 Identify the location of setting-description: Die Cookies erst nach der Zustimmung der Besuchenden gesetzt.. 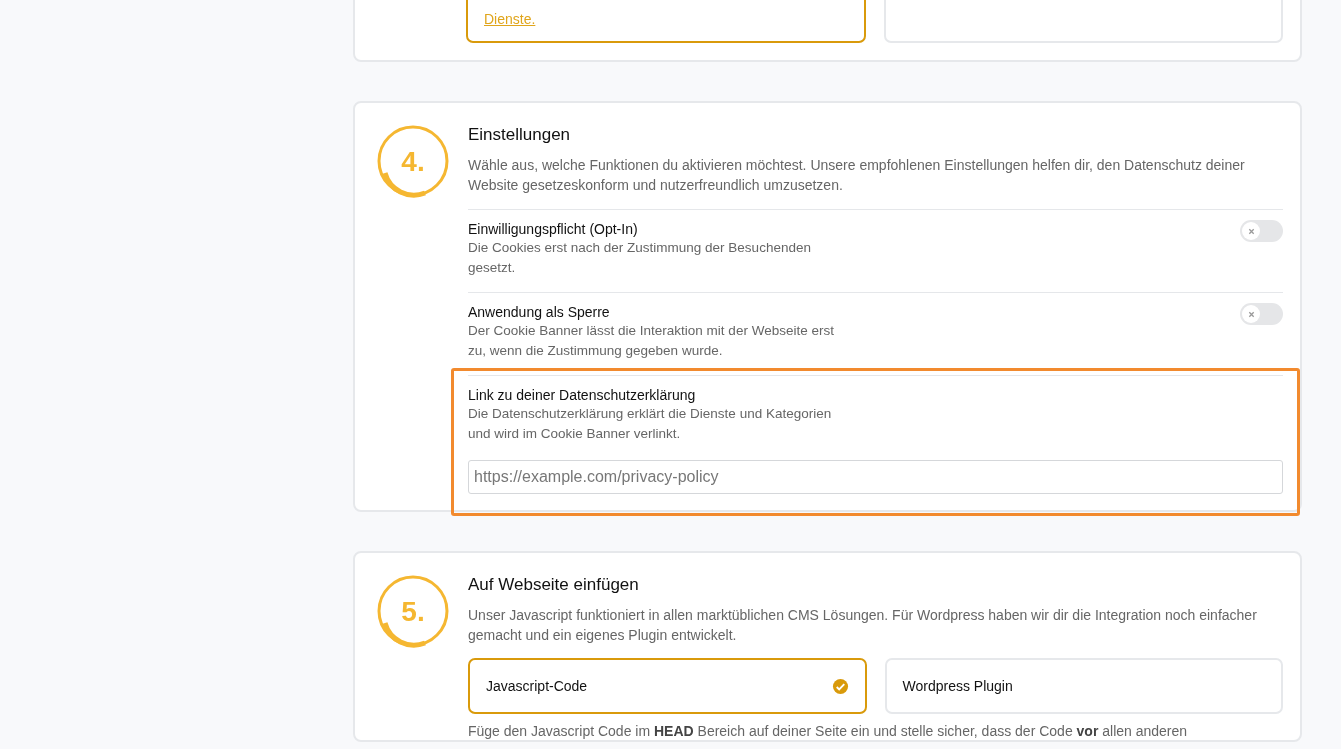
(640, 258).